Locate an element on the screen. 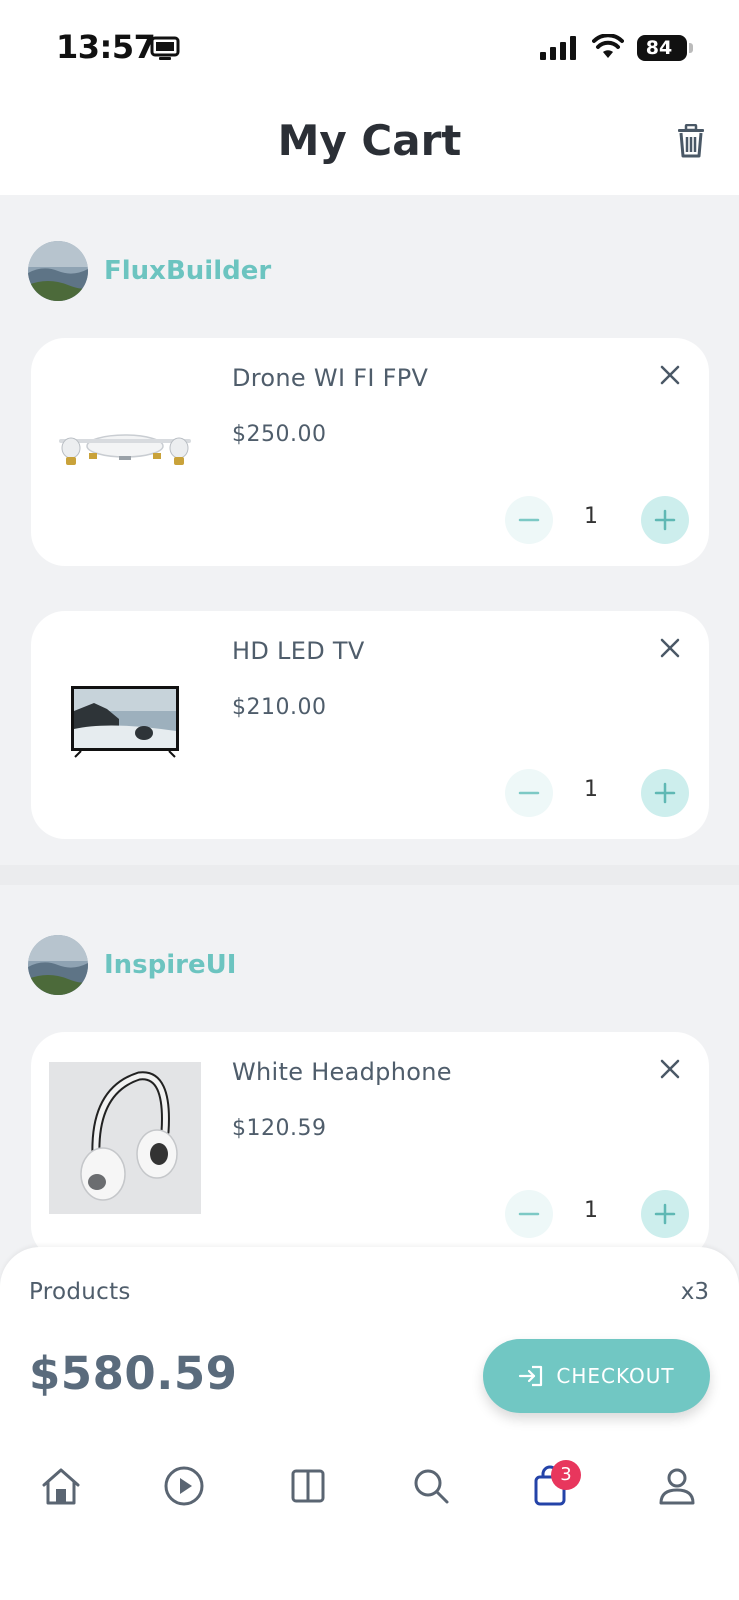 This screenshot has width=739, height=1600. store-header-inspireui: InspireUI is located at coordinates (132, 965).